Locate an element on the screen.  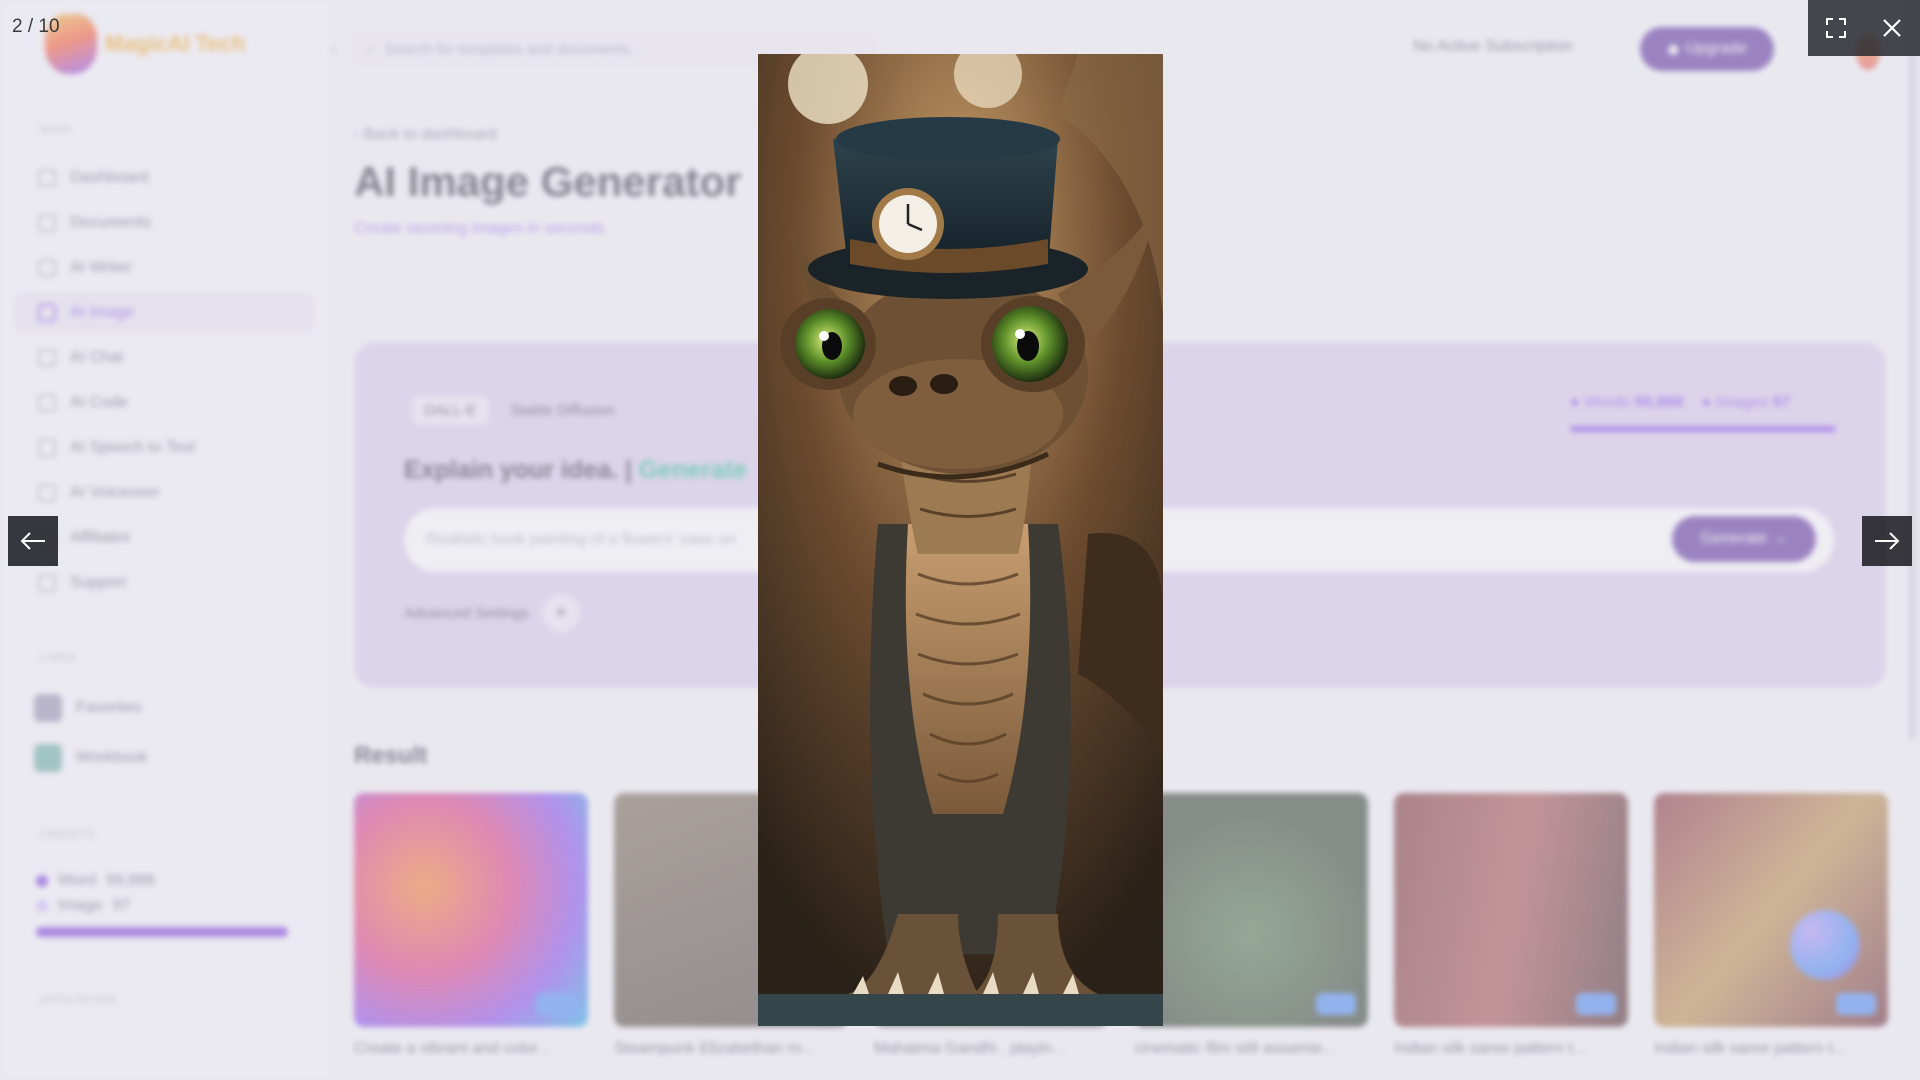
close-icon is located at coordinates (1892, 28).